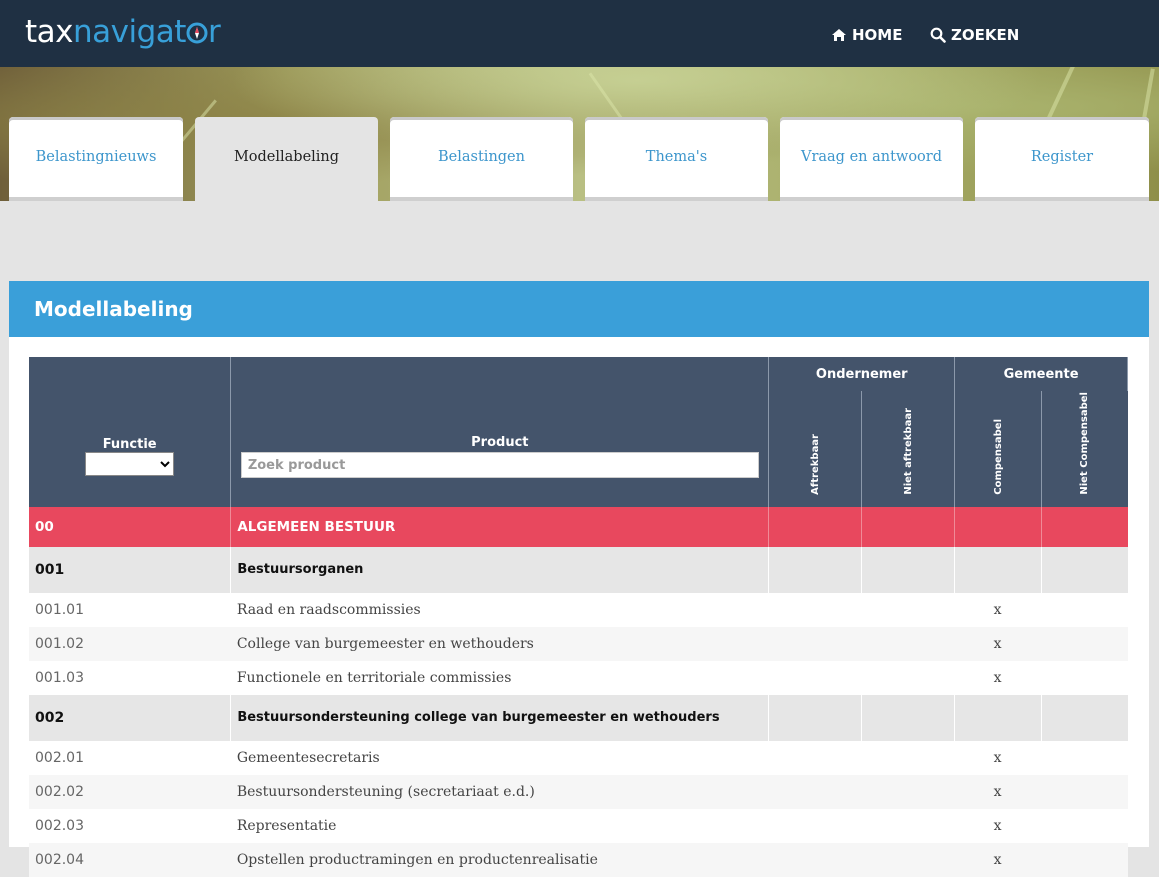 This screenshot has width=1159, height=877. Describe the element at coordinates (129, 32) in the screenshot. I see `logo-text-navigat: navigat` at that location.